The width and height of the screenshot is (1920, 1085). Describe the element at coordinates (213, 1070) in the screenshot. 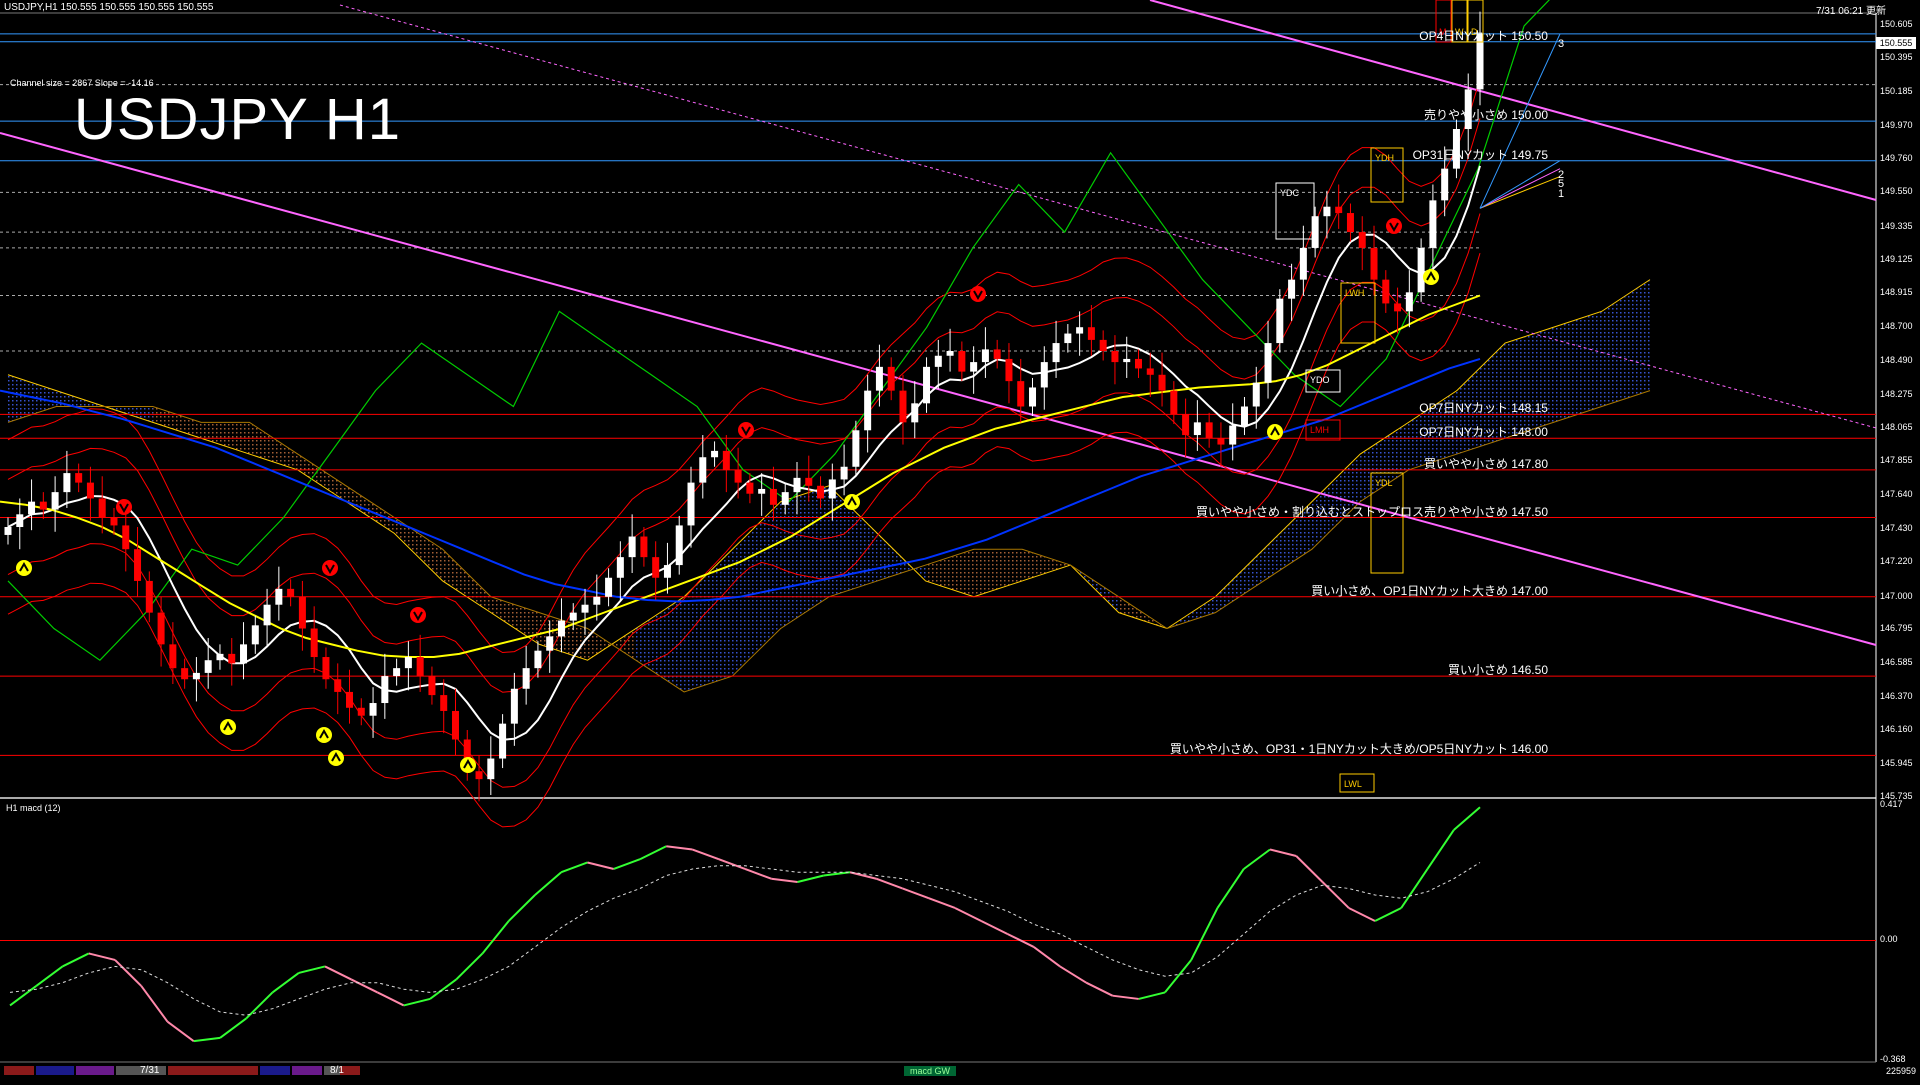

I see `strip-seg-red2` at that location.